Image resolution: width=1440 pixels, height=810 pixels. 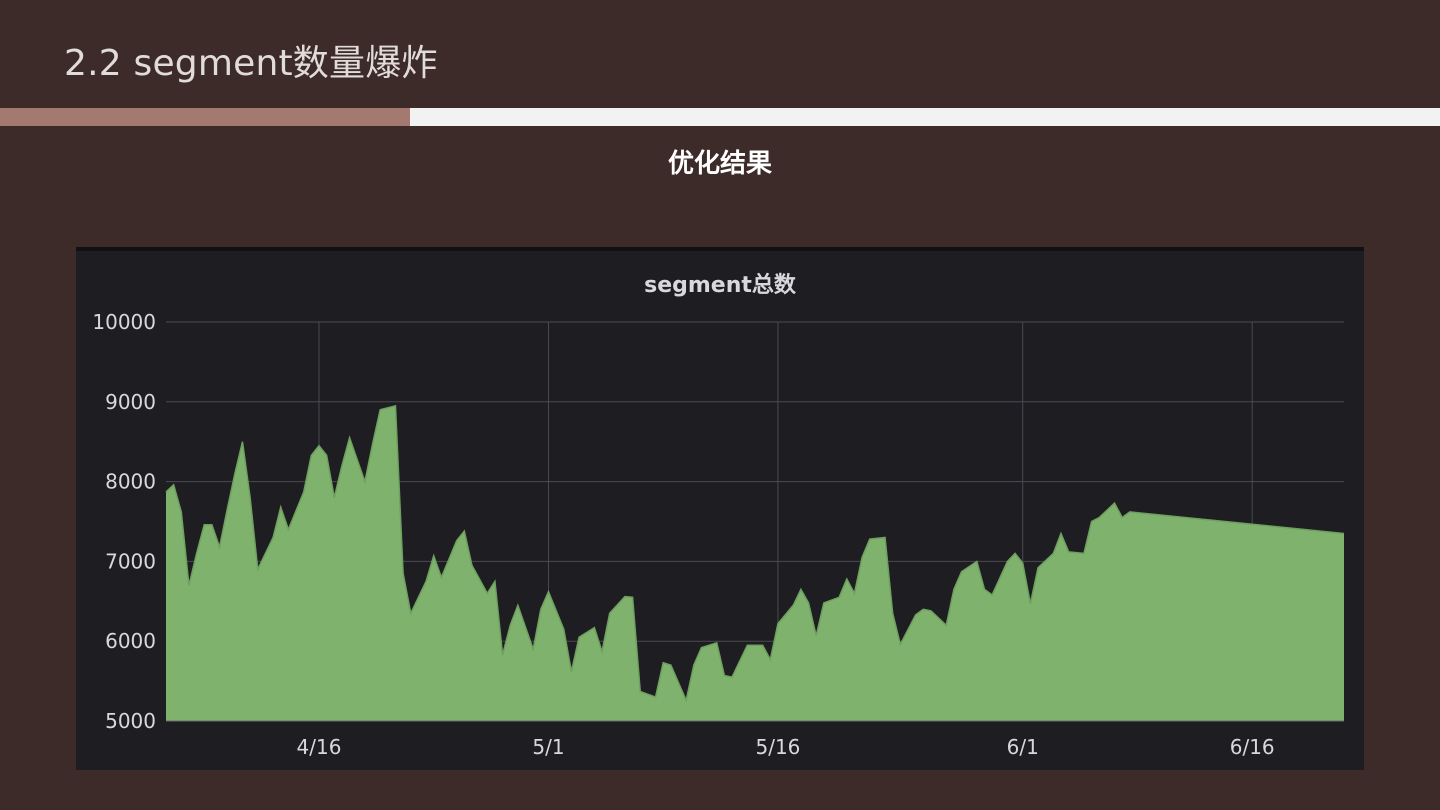 I want to click on x-tick-label: 5/1, so click(x=548, y=747).